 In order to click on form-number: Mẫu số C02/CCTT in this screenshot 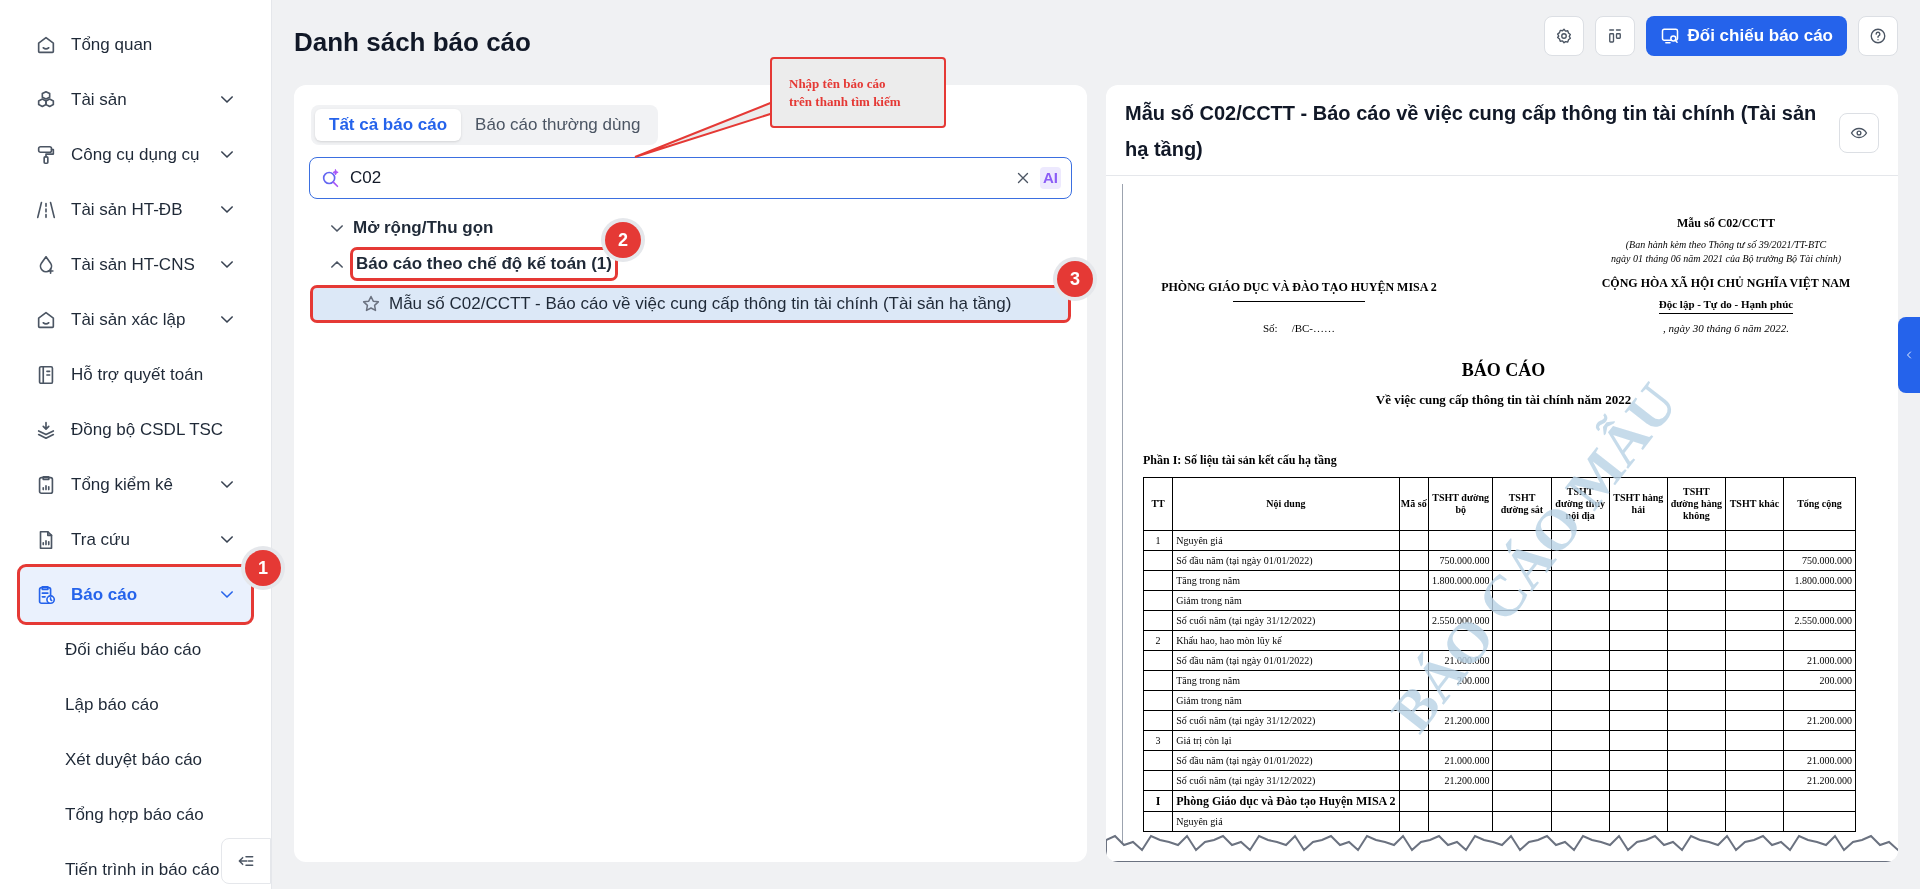, I will do `click(1726, 223)`.